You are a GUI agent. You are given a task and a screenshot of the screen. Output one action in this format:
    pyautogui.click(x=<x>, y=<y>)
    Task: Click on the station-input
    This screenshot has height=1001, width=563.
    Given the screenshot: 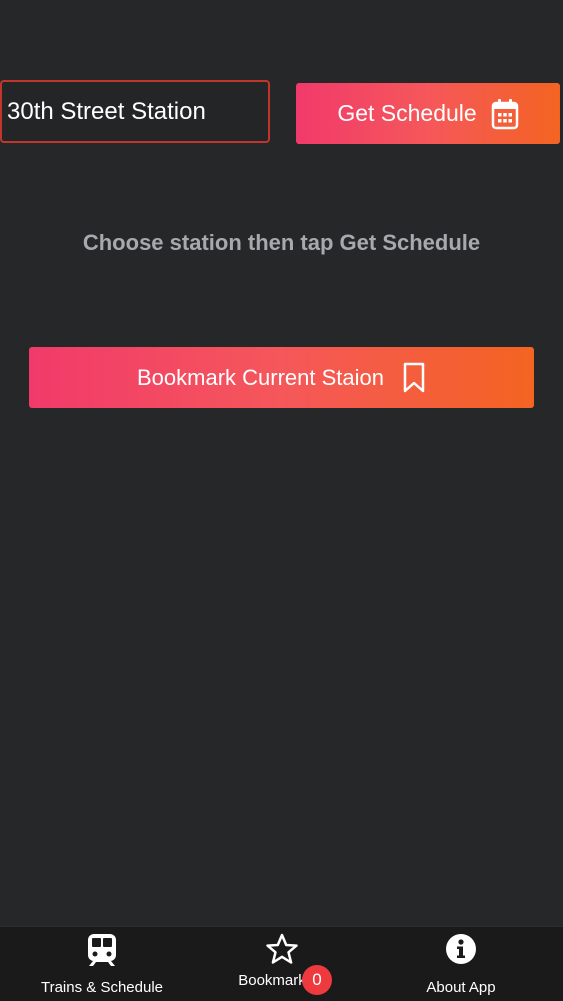 What is the action you would take?
    pyautogui.click(x=135, y=111)
    